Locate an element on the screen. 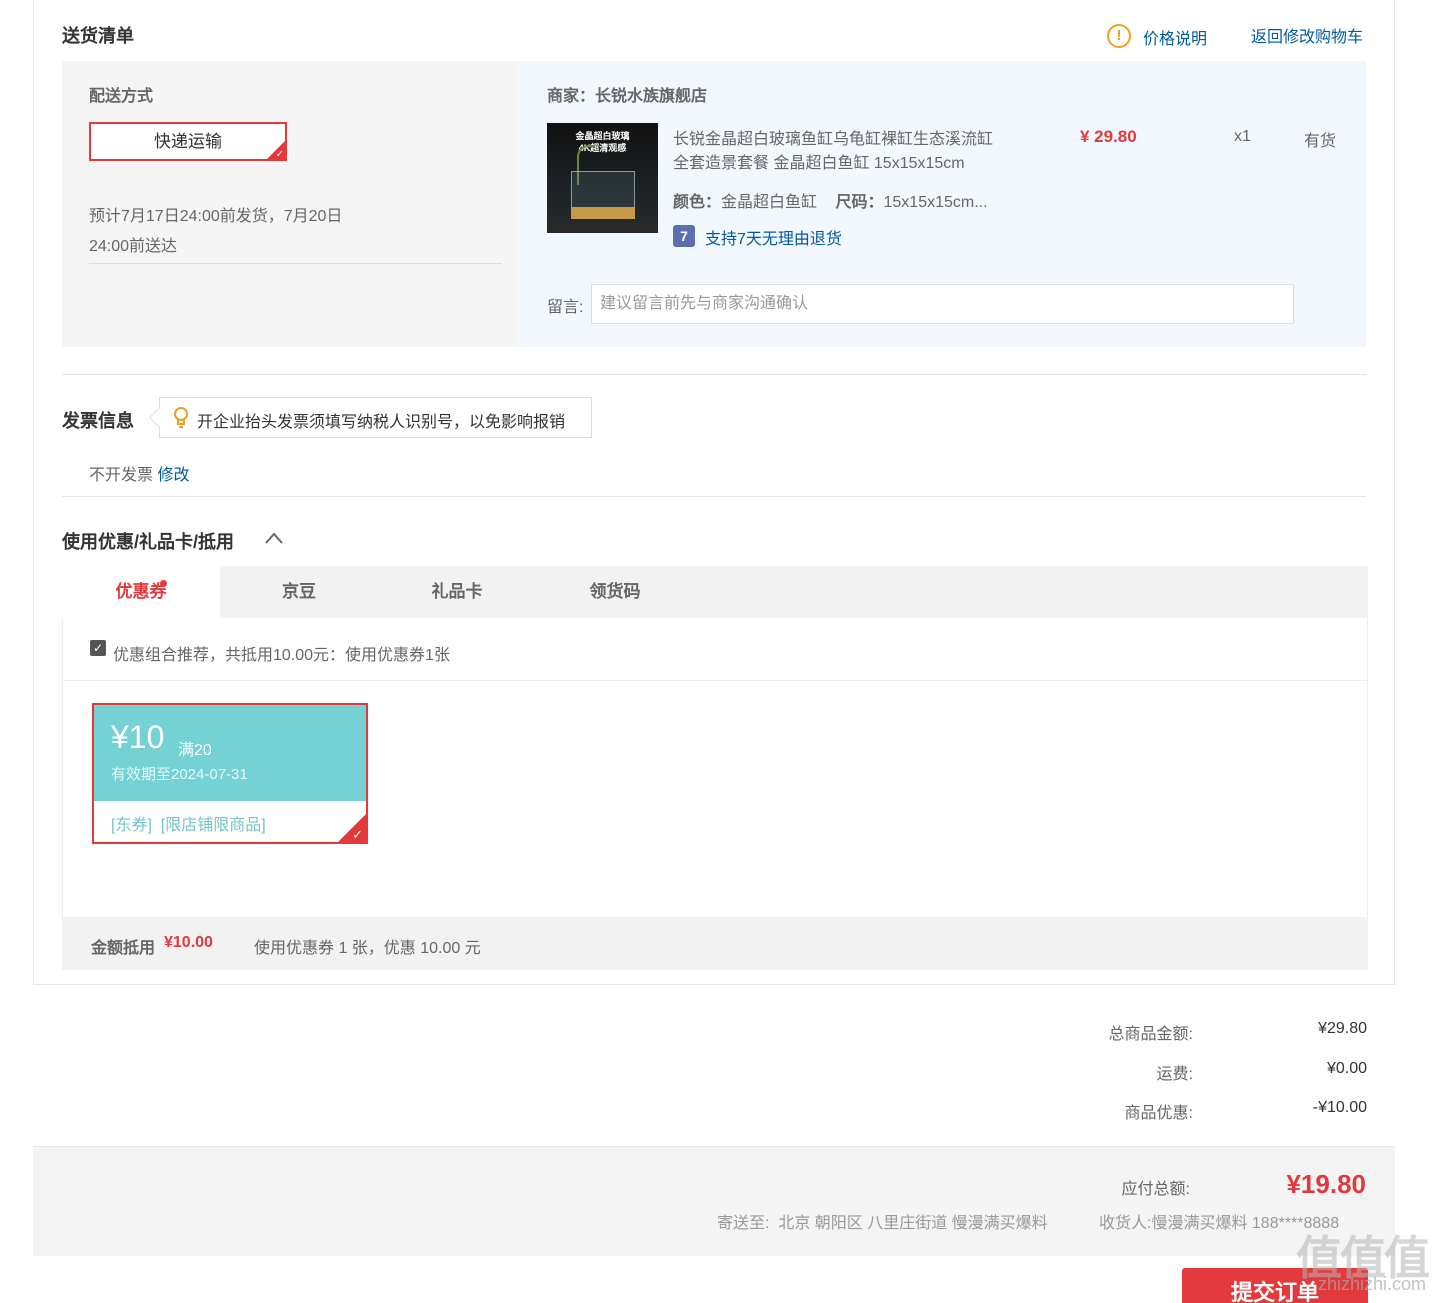 The width and height of the screenshot is (1445, 1303). merchant-header: 商家：长锐水族旗舰店 is located at coordinates (627, 94).